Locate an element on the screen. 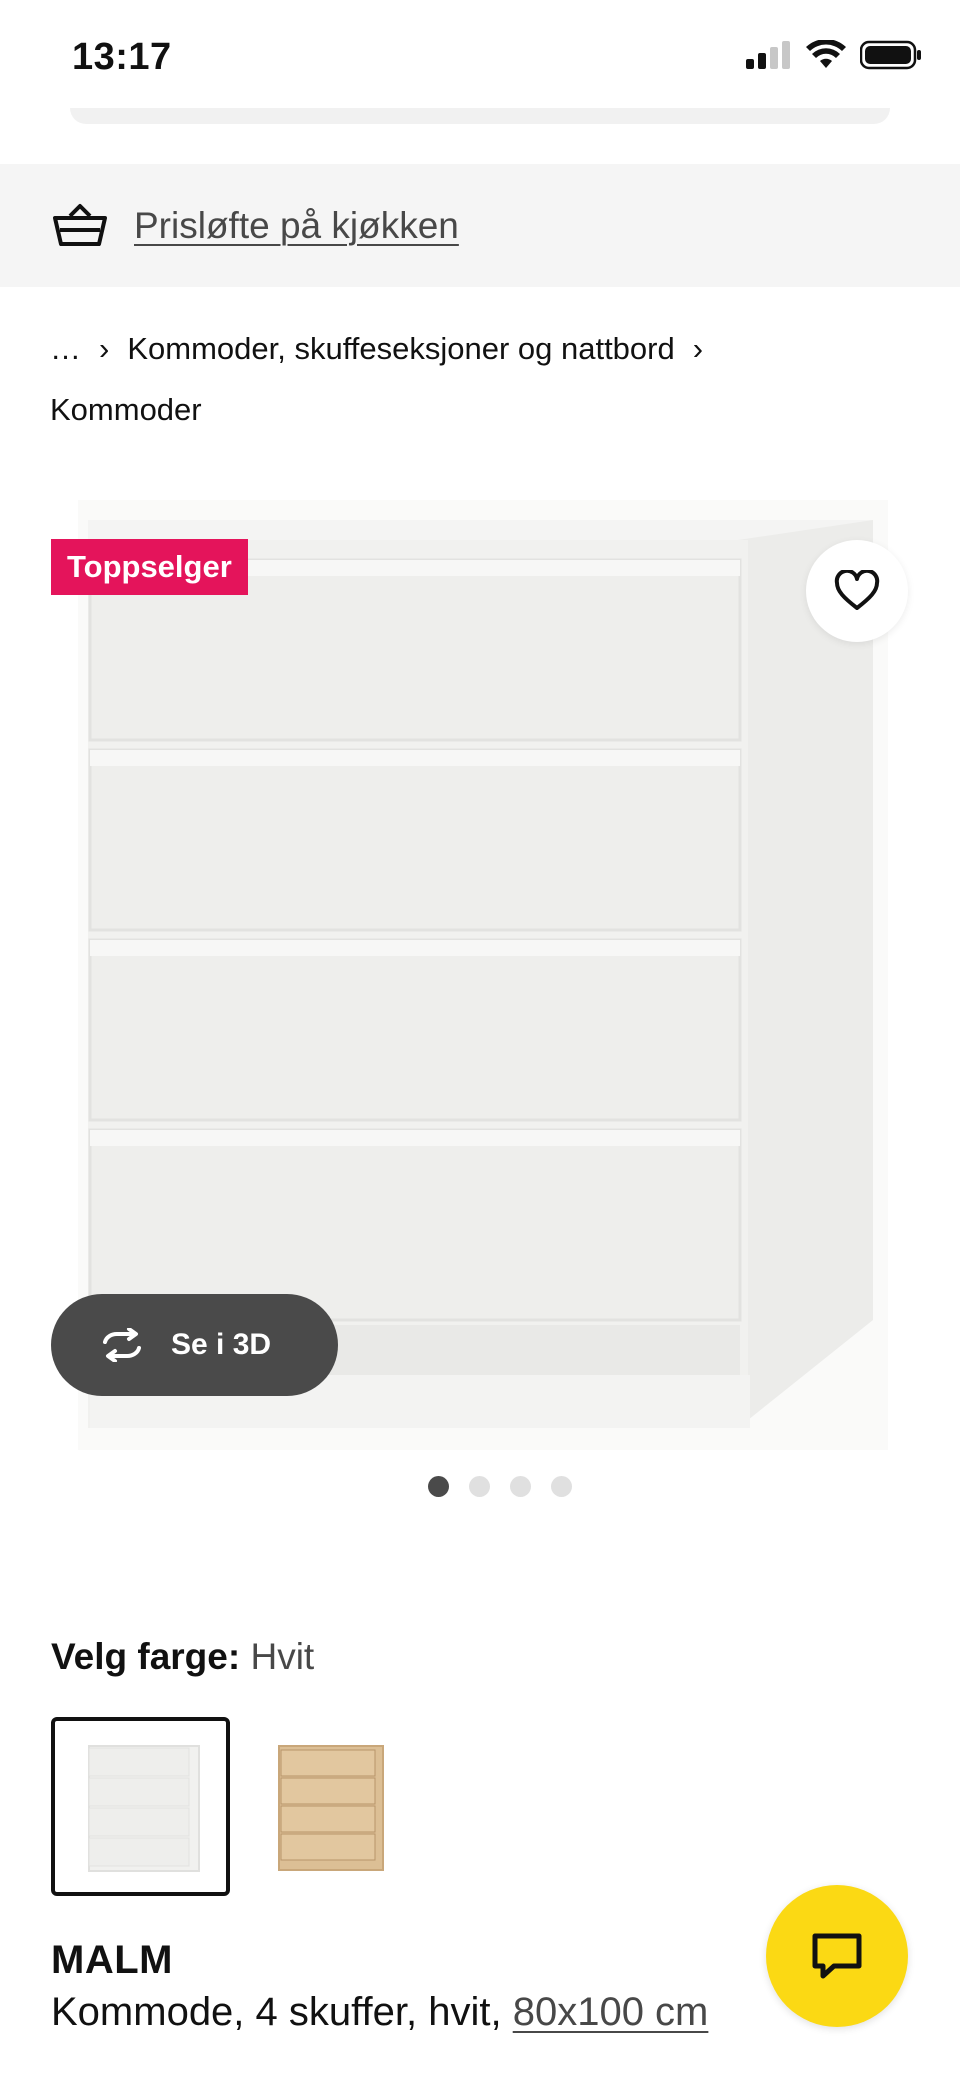 This screenshot has height=2079, width=960. heart-icon is located at coordinates (857, 590).